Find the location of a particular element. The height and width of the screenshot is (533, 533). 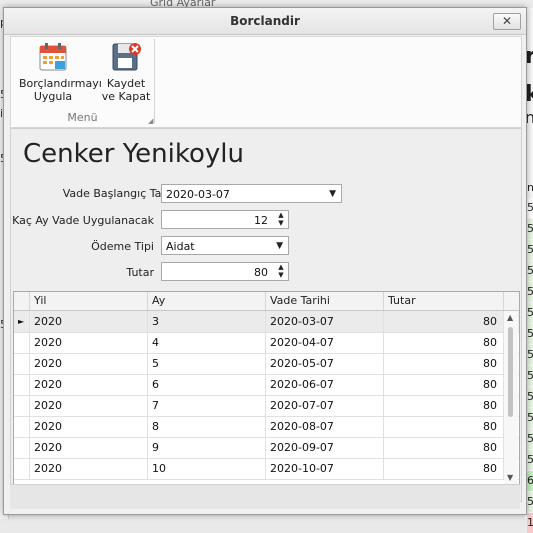

grid-vertical-scrollbar: ▲ ▼ is located at coordinates (511, 399).